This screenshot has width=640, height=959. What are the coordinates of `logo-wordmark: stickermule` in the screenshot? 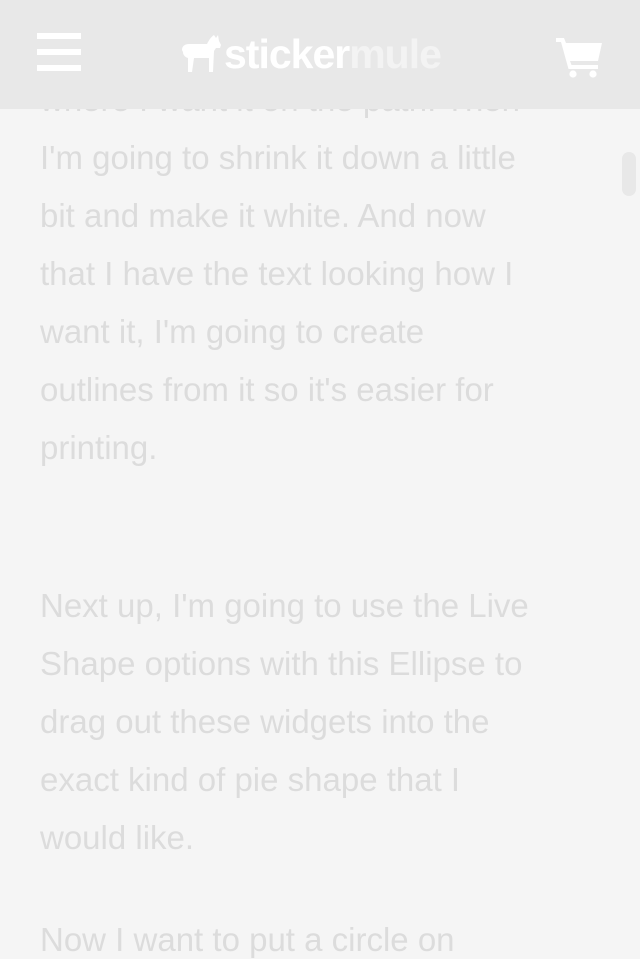 It's located at (333, 54).